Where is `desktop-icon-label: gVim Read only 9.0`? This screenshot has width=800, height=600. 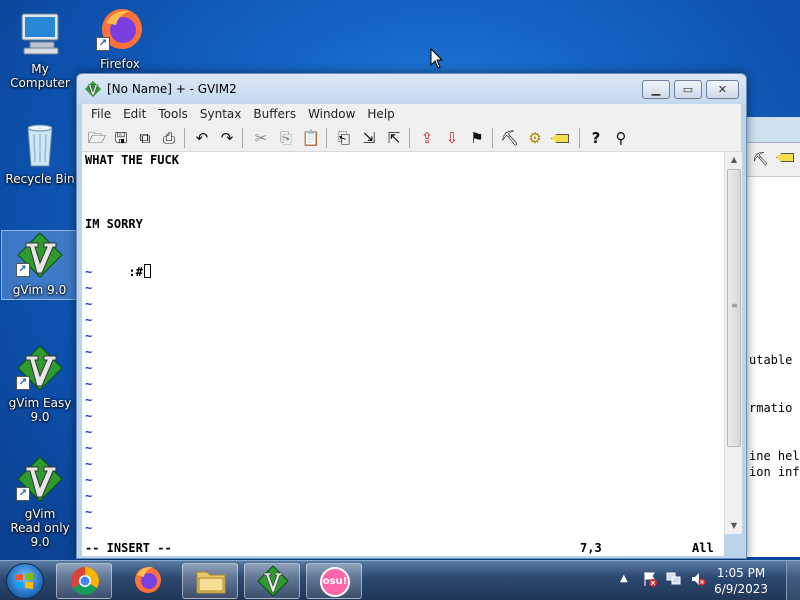 desktop-icon-label: gVim Read only 9.0 is located at coordinates (40, 528).